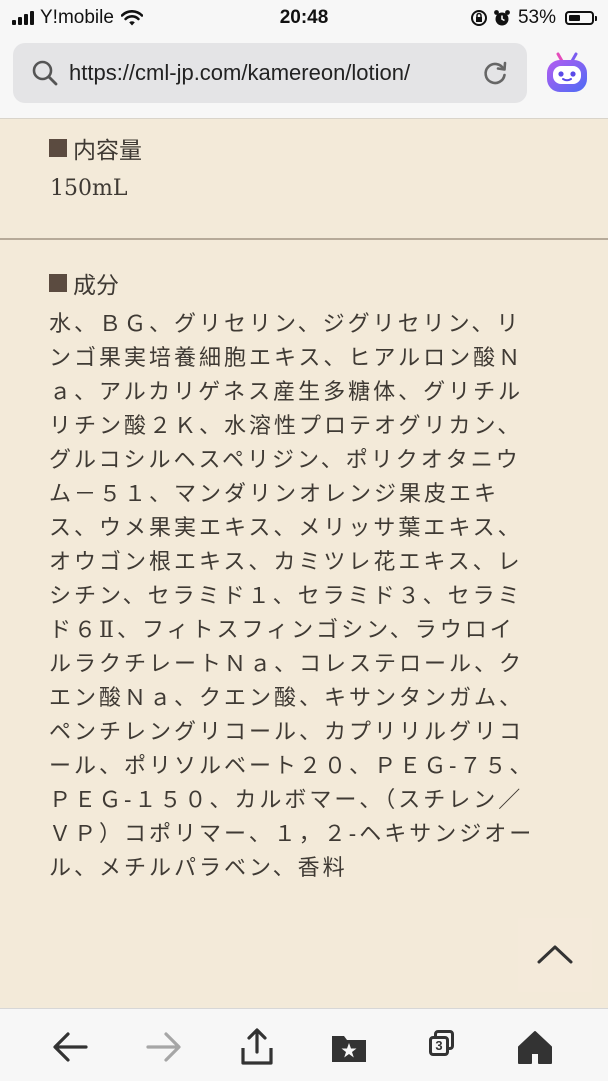  What do you see at coordinates (282, 630) in the screenshot?
I see `ingredients-line: ド６Ⅱ、フィトスフィンゴシン、ラウロイ` at bounding box center [282, 630].